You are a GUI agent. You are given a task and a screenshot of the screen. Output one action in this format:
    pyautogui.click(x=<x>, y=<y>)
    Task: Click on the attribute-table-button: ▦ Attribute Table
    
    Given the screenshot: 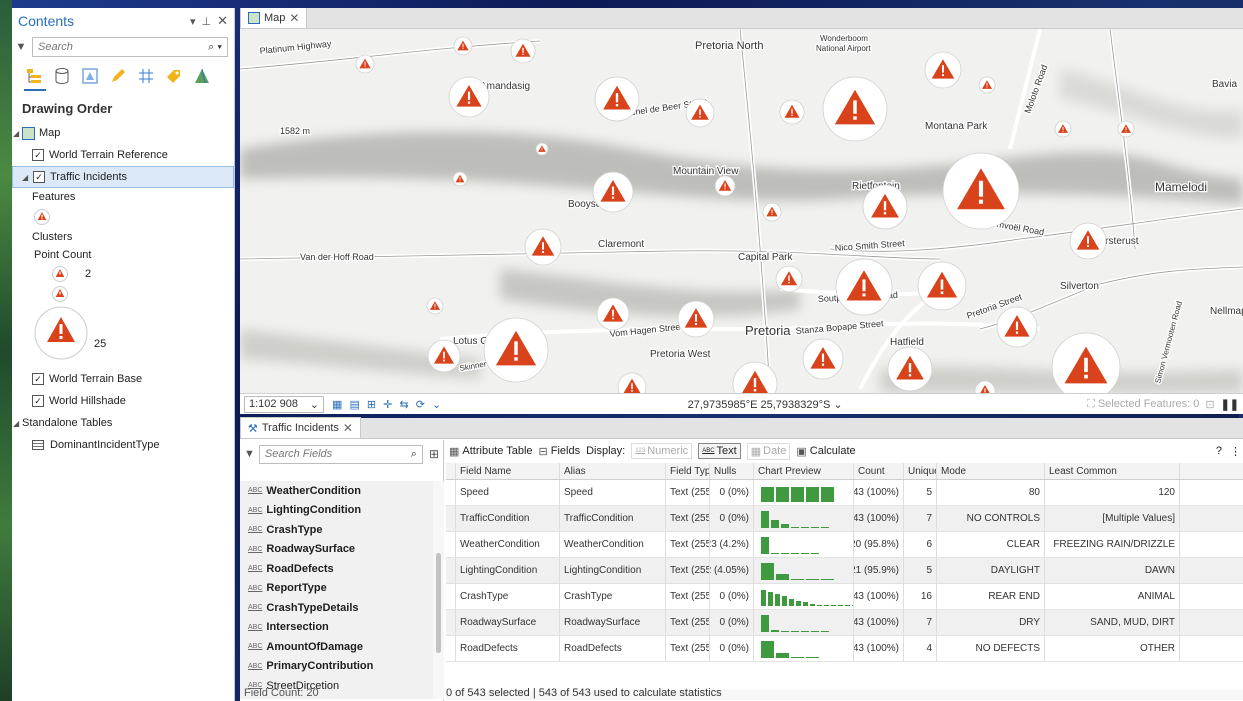 What is the action you would take?
    pyautogui.click(x=491, y=451)
    